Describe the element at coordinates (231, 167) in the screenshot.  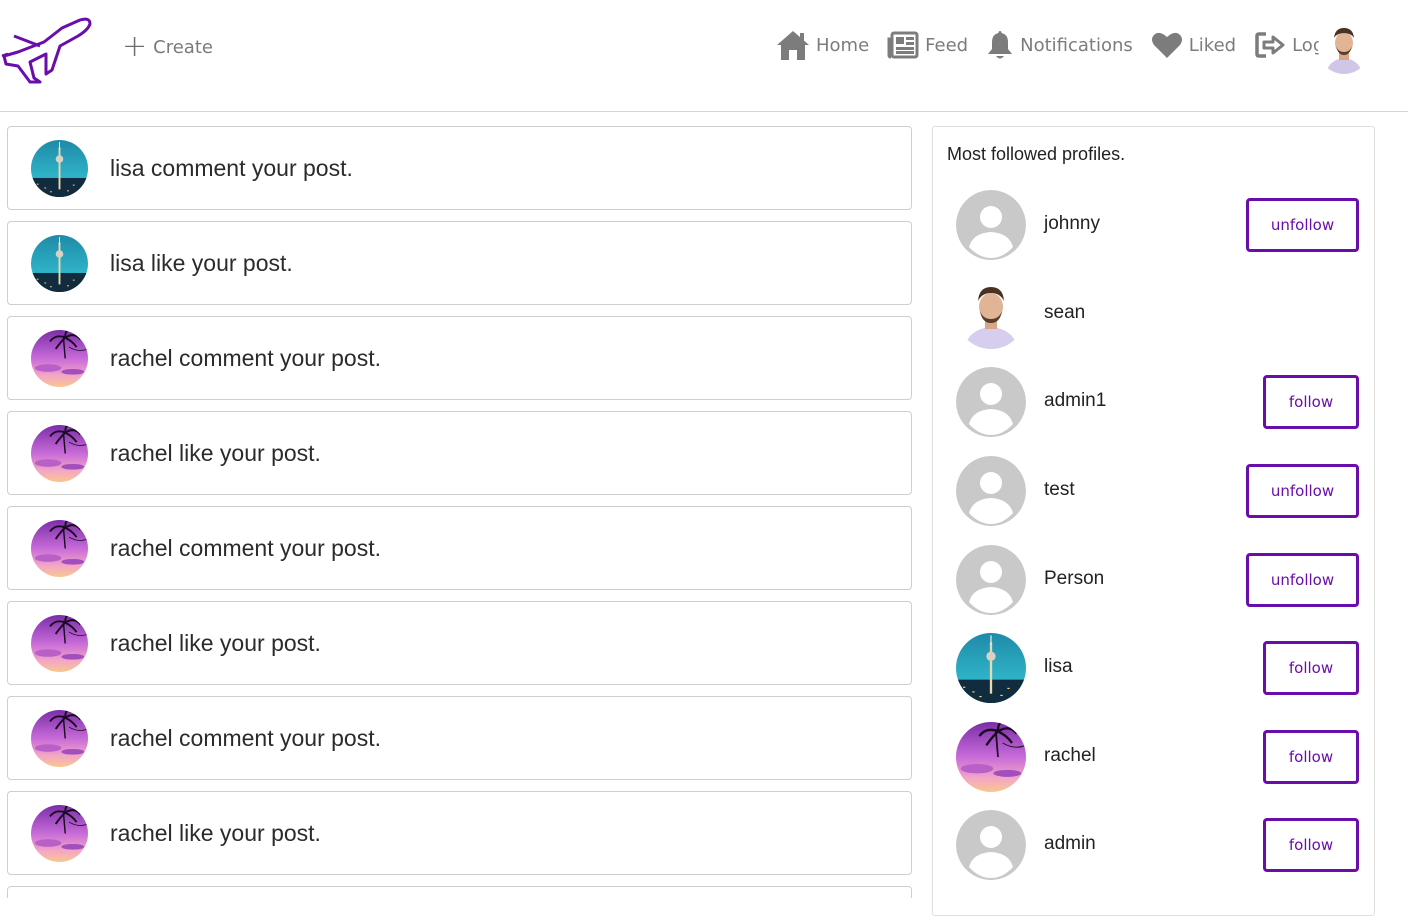
I see `notification-text: lisa comment your post.` at that location.